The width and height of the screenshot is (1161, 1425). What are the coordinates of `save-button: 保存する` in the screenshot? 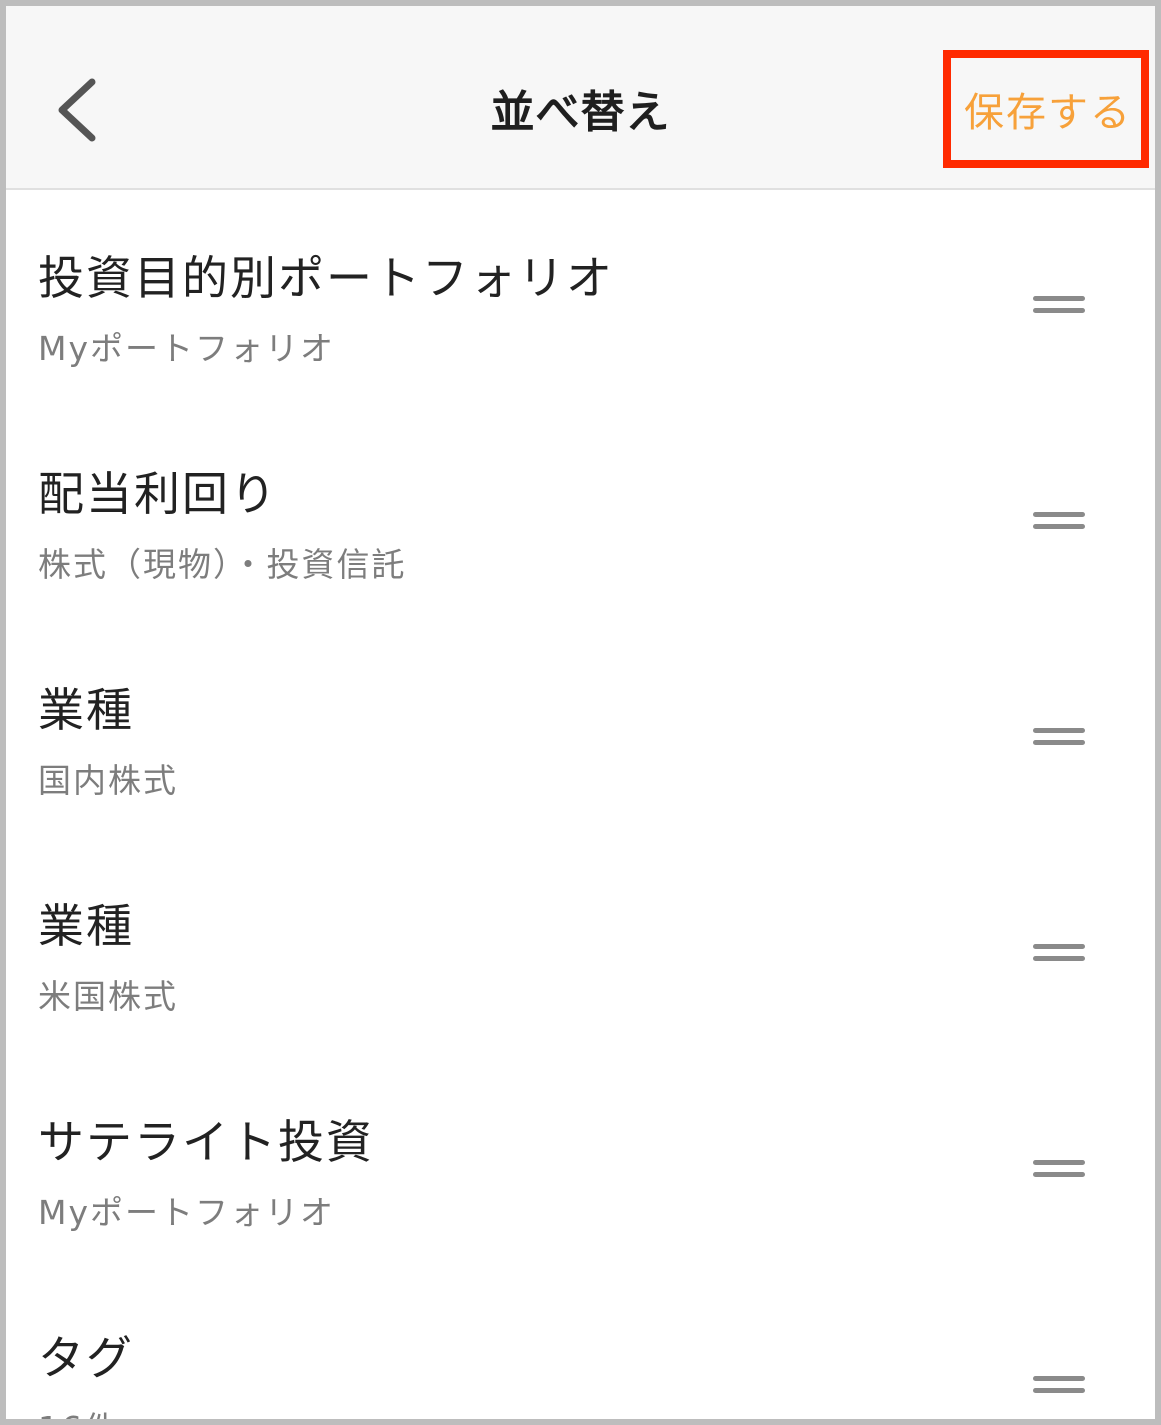 It's located at (1048, 109).